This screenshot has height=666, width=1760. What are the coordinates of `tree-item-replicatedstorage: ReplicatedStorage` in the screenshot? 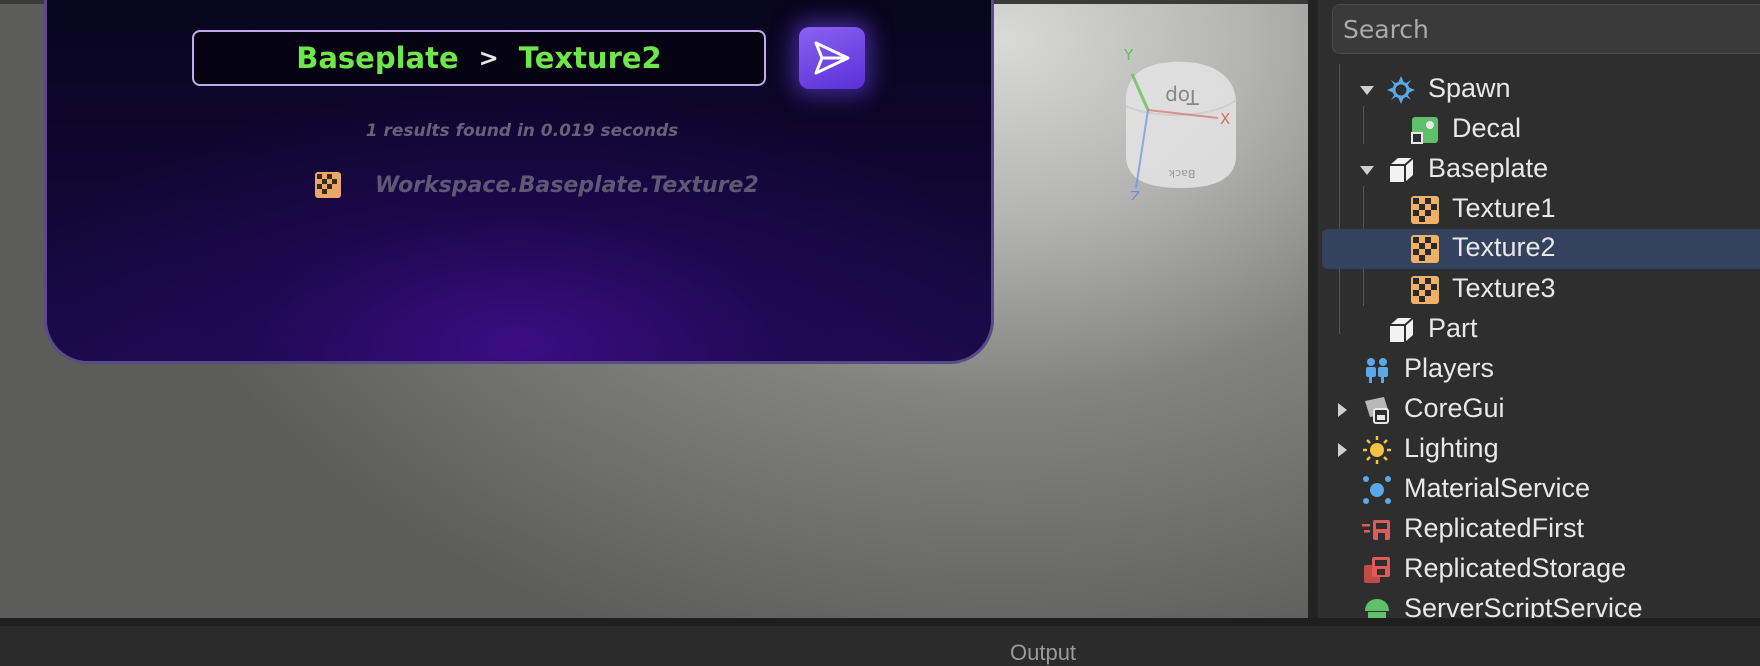 It's located at (1539, 570).